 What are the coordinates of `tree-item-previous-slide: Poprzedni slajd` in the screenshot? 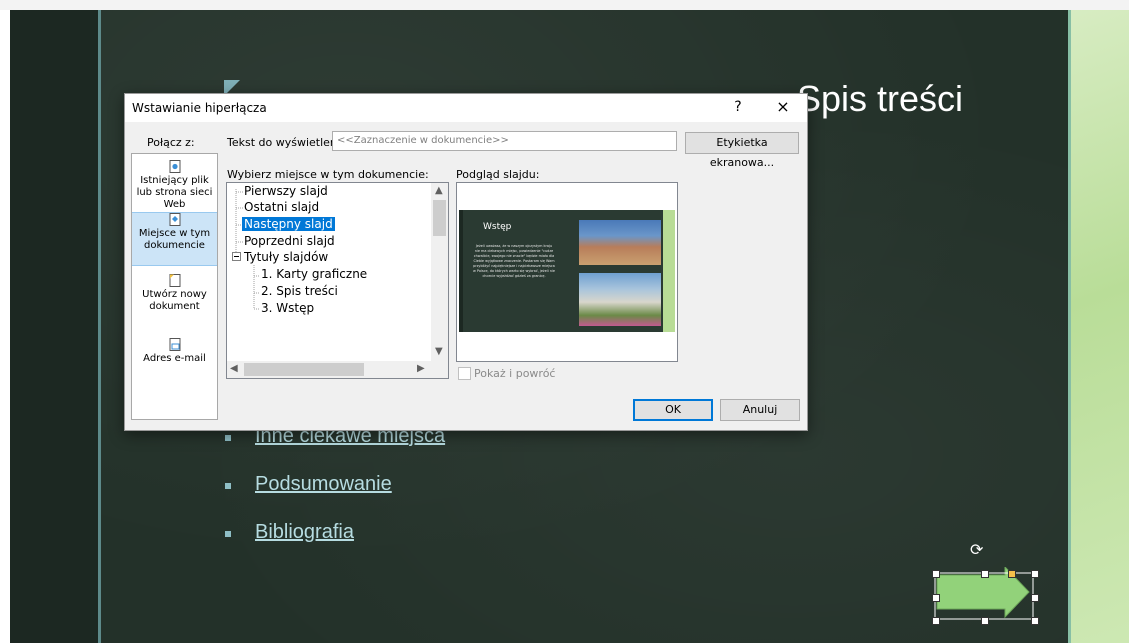 It's located at (289, 241).